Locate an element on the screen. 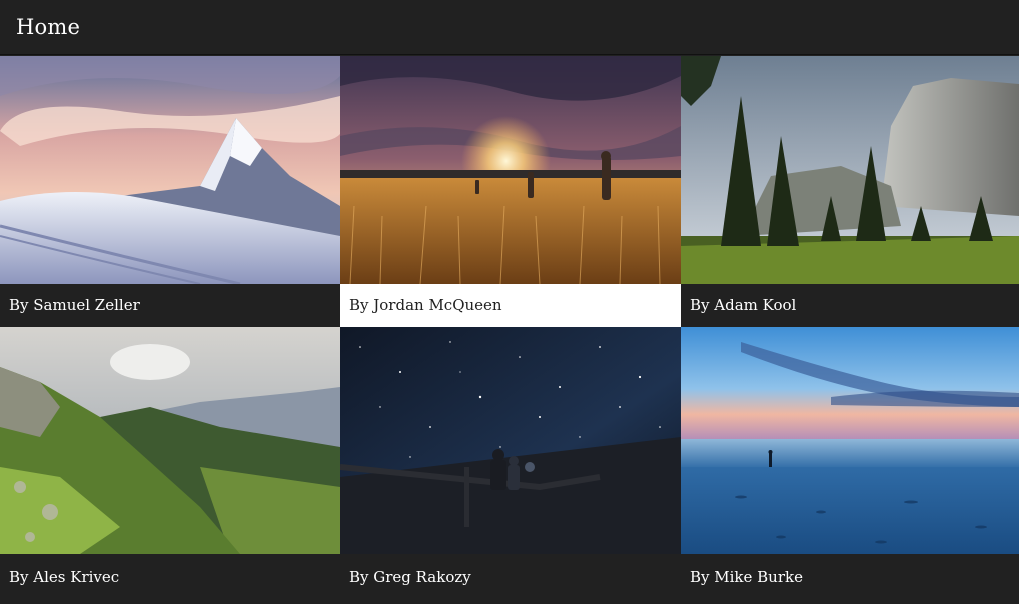 The height and width of the screenshot is (604, 1019). green-mountain-valley-icon is located at coordinates (170, 440).